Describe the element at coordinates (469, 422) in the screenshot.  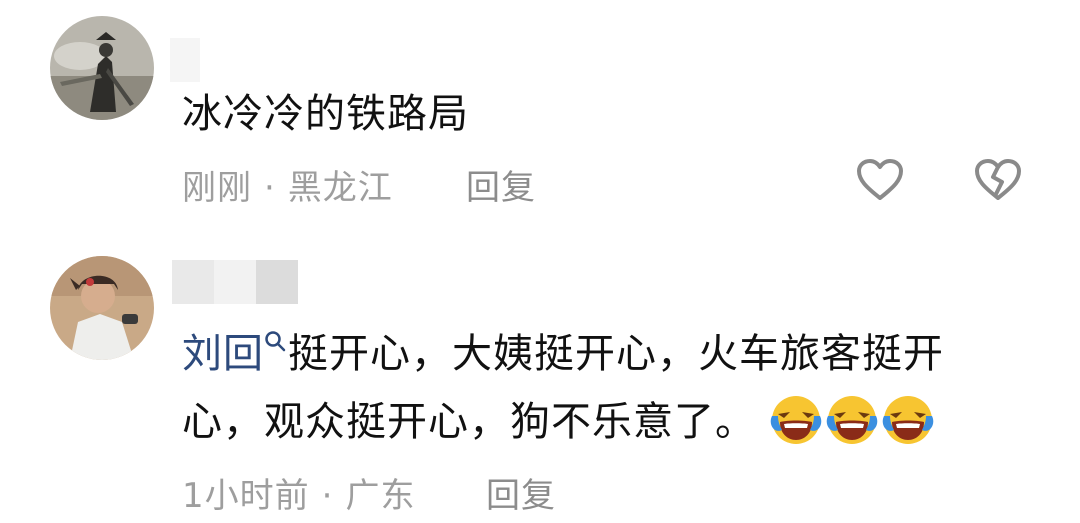
I see `comment-text-line2: 心，观众挺开心，狗不乐意了。` at that location.